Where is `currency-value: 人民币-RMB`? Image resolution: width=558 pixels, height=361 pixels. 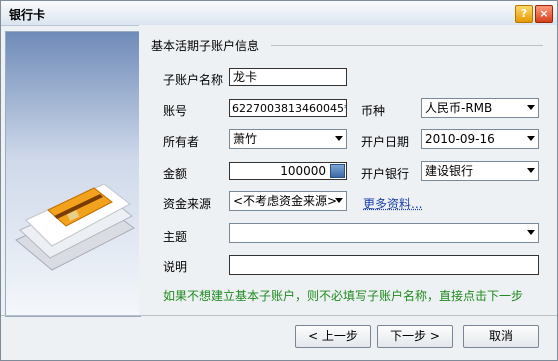
currency-value: 人民币-RMB is located at coordinates (459, 108).